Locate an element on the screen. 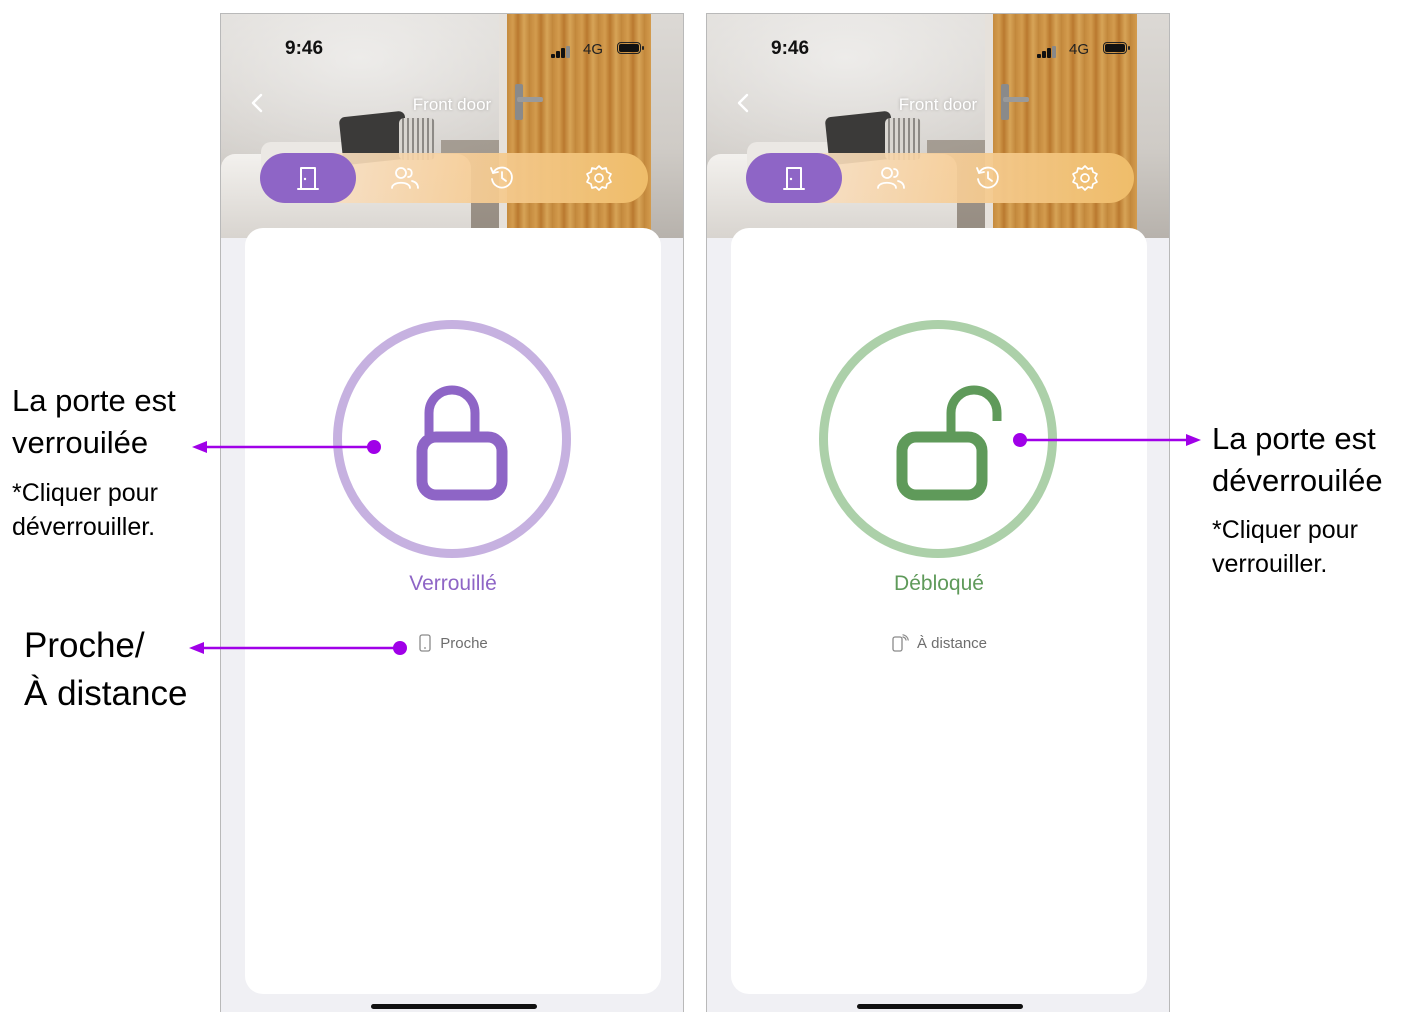 This screenshot has height=1012, width=1407. connection-mode-label: Proche is located at coordinates (464, 643).